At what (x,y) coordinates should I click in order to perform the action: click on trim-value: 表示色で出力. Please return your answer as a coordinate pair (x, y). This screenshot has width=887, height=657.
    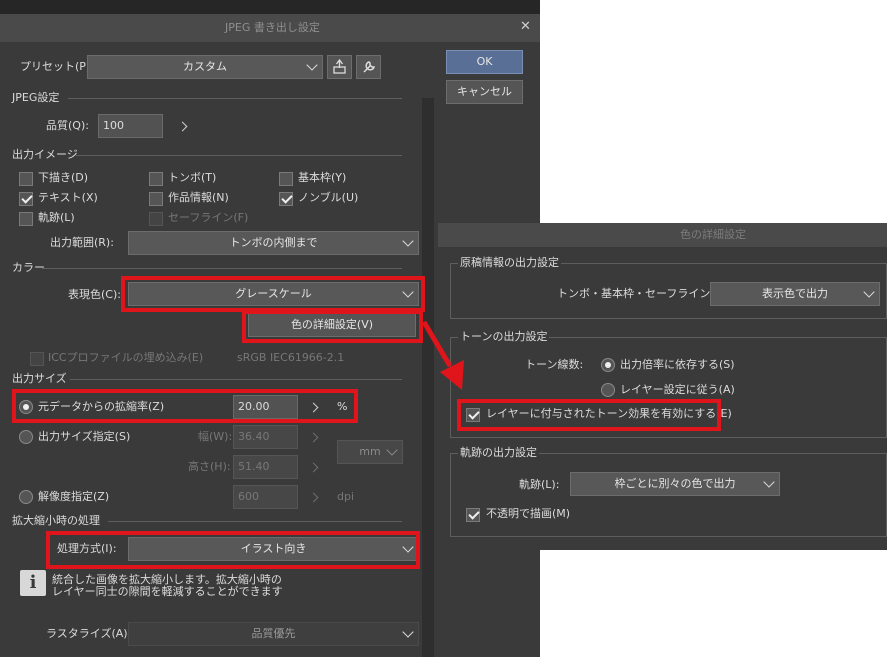
    Looking at the image, I should click on (795, 293).